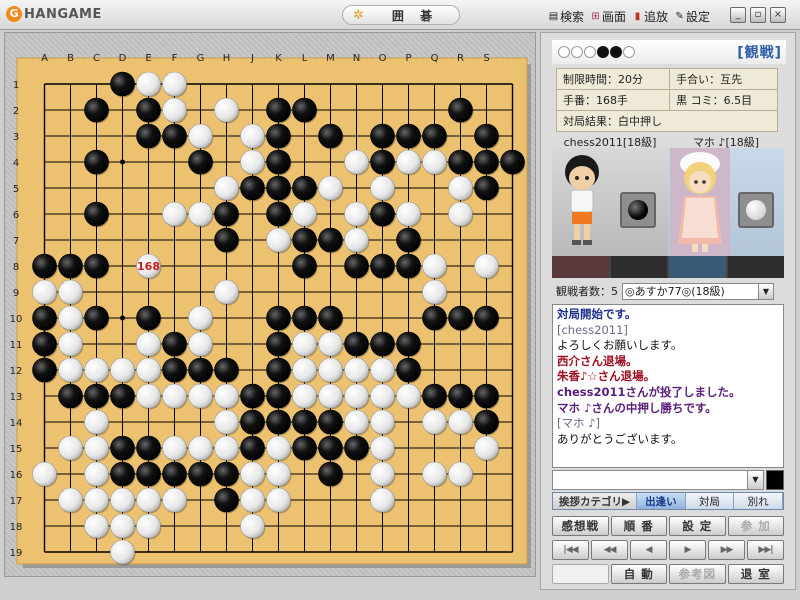 The width and height of the screenshot is (800, 600). I want to click on close-button: ×, so click(778, 15).